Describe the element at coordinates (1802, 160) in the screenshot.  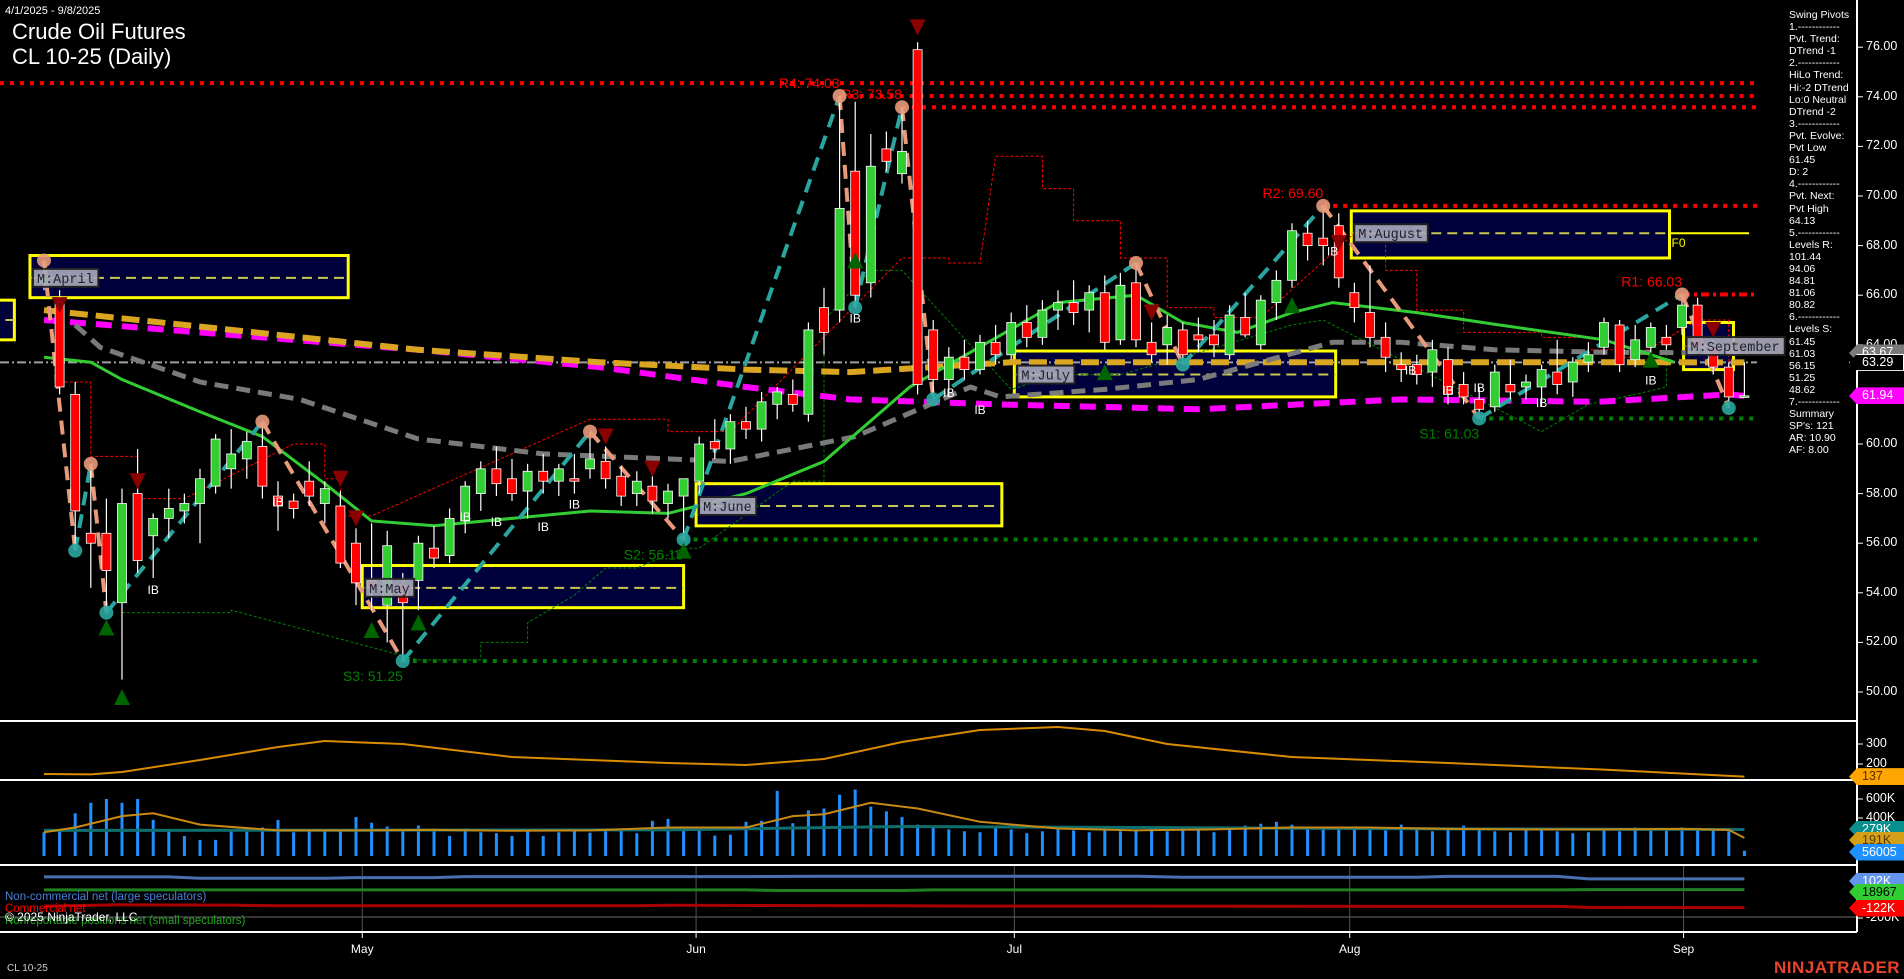
I see `info-panel-line: 61.45` at that location.